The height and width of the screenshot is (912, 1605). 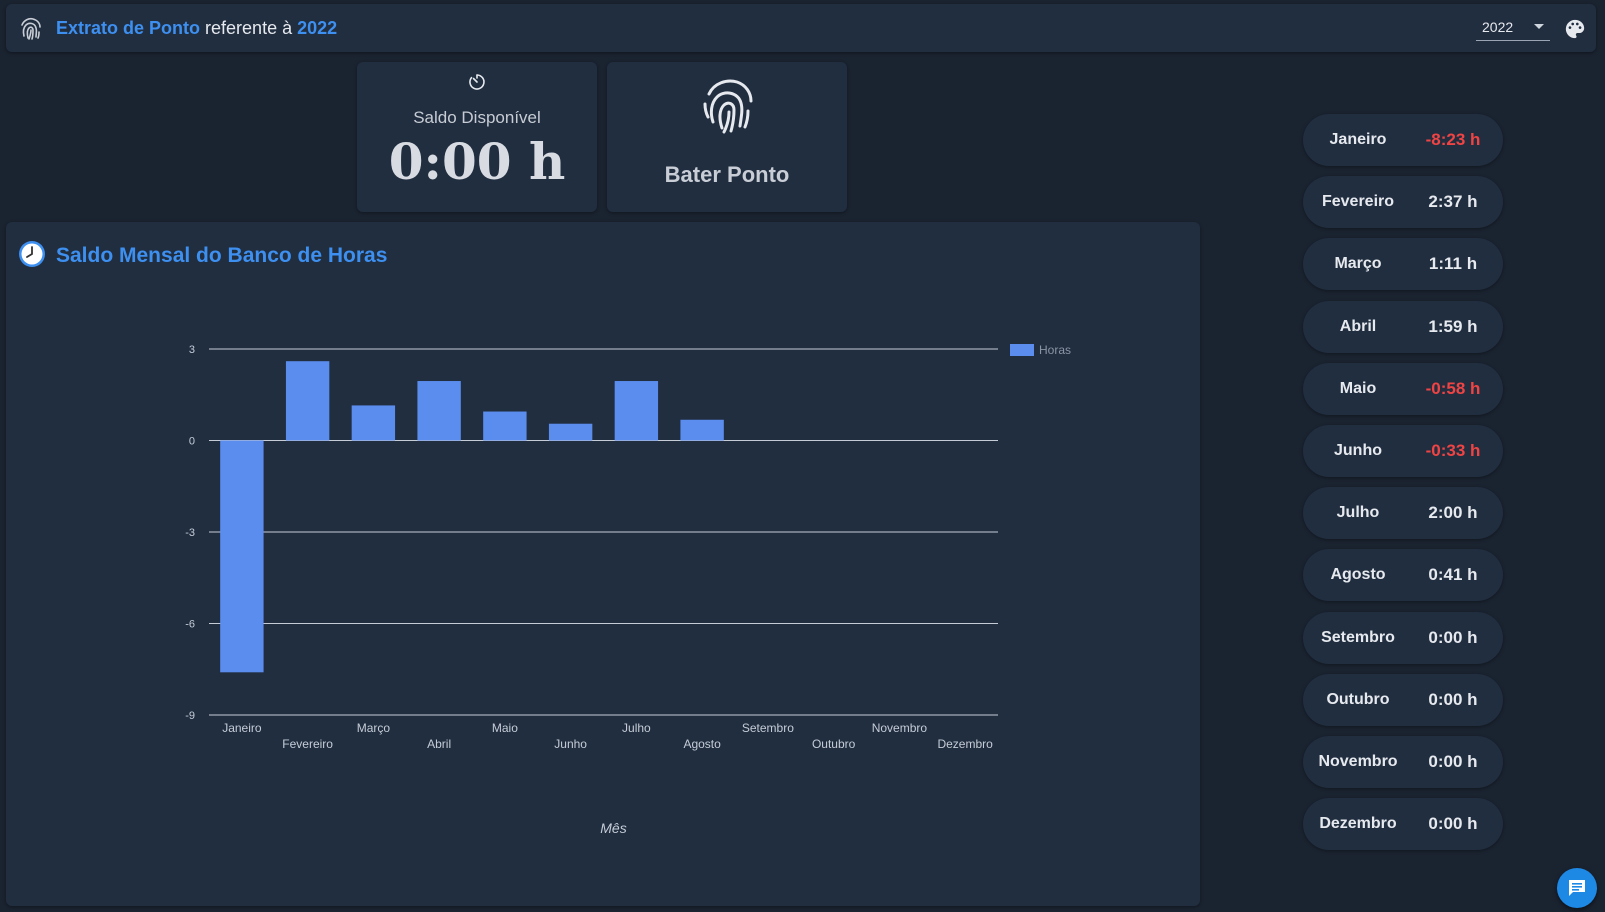 I want to click on saldo-card: Saldo Disponível 0:00 h, so click(x=477, y=137).